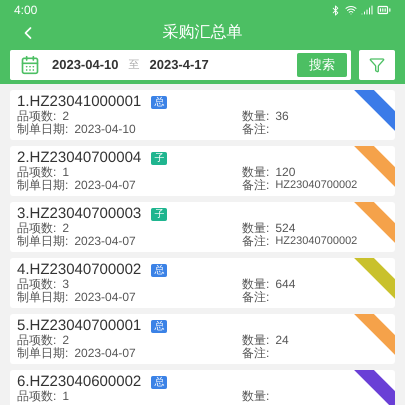 Image resolution: width=405 pixels, height=405 pixels. Describe the element at coordinates (202, 32) in the screenshot. I see `page-title: 采购汇总单` at that location.